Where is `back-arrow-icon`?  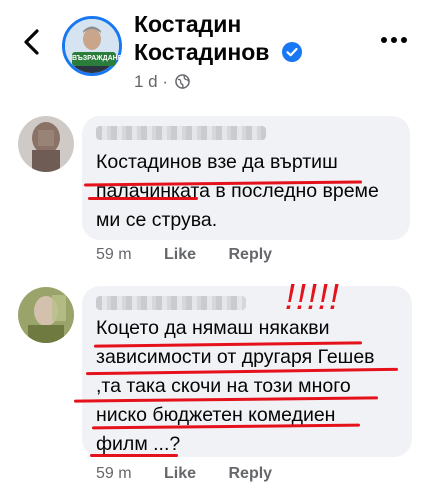
back-arrow-icon is located at coordinates (32, 42).